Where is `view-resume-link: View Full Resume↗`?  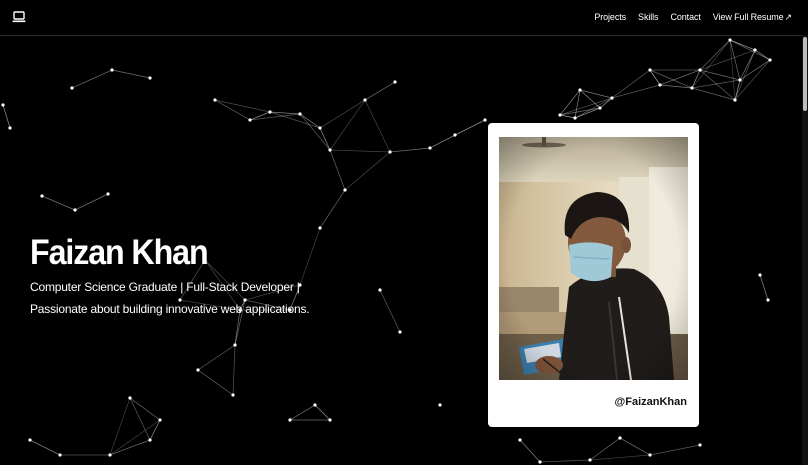
view-resume-link: View Full Resume↗ is located at coordinates (752, 17).